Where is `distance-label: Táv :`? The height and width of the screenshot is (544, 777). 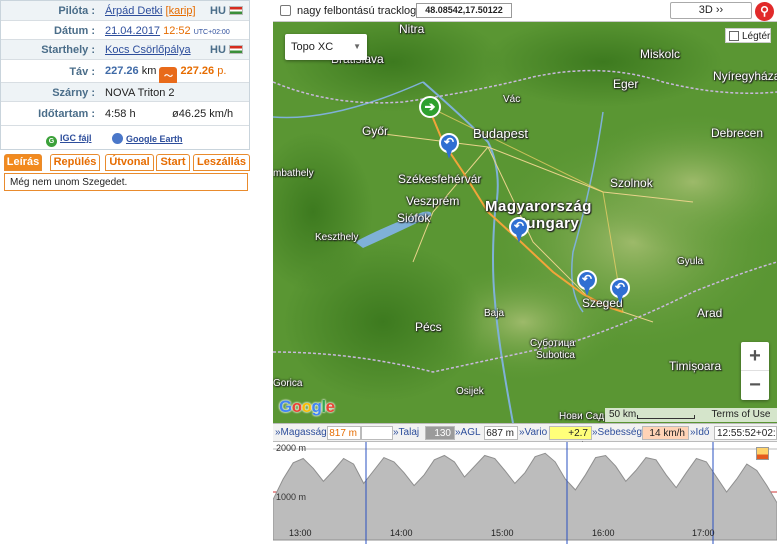 distance-label: Táv : is located at coordinates (82, 71).